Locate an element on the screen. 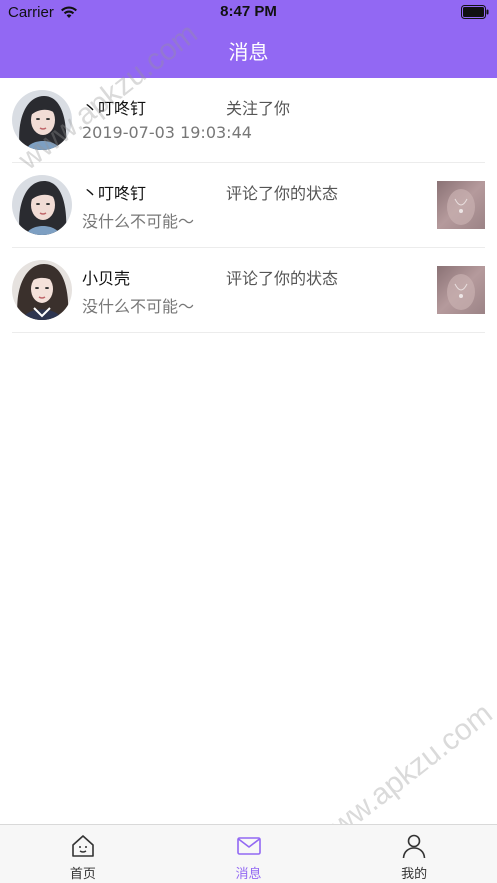  message-row: 丶叮咚钉 关注了你 2019-07-03 19:03:44 is located at coordinates (248, 120).